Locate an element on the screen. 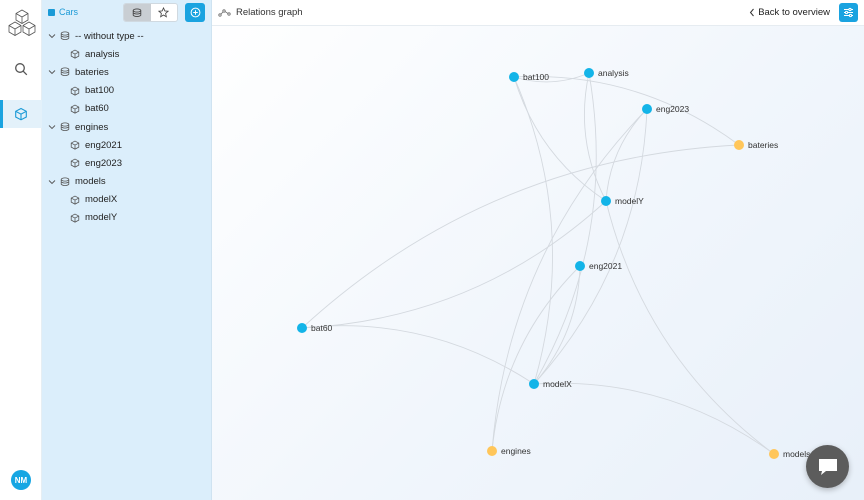 The image size is (864, 500). plus-circle-icon is located at coordinates (195, 12).